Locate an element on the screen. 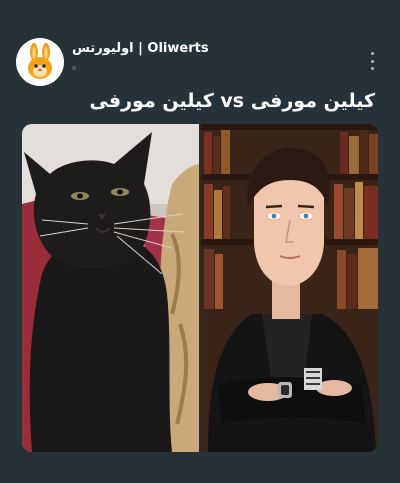 This screenshot has height=483, width=400. verified-dot is located at coordinates (74, 68).